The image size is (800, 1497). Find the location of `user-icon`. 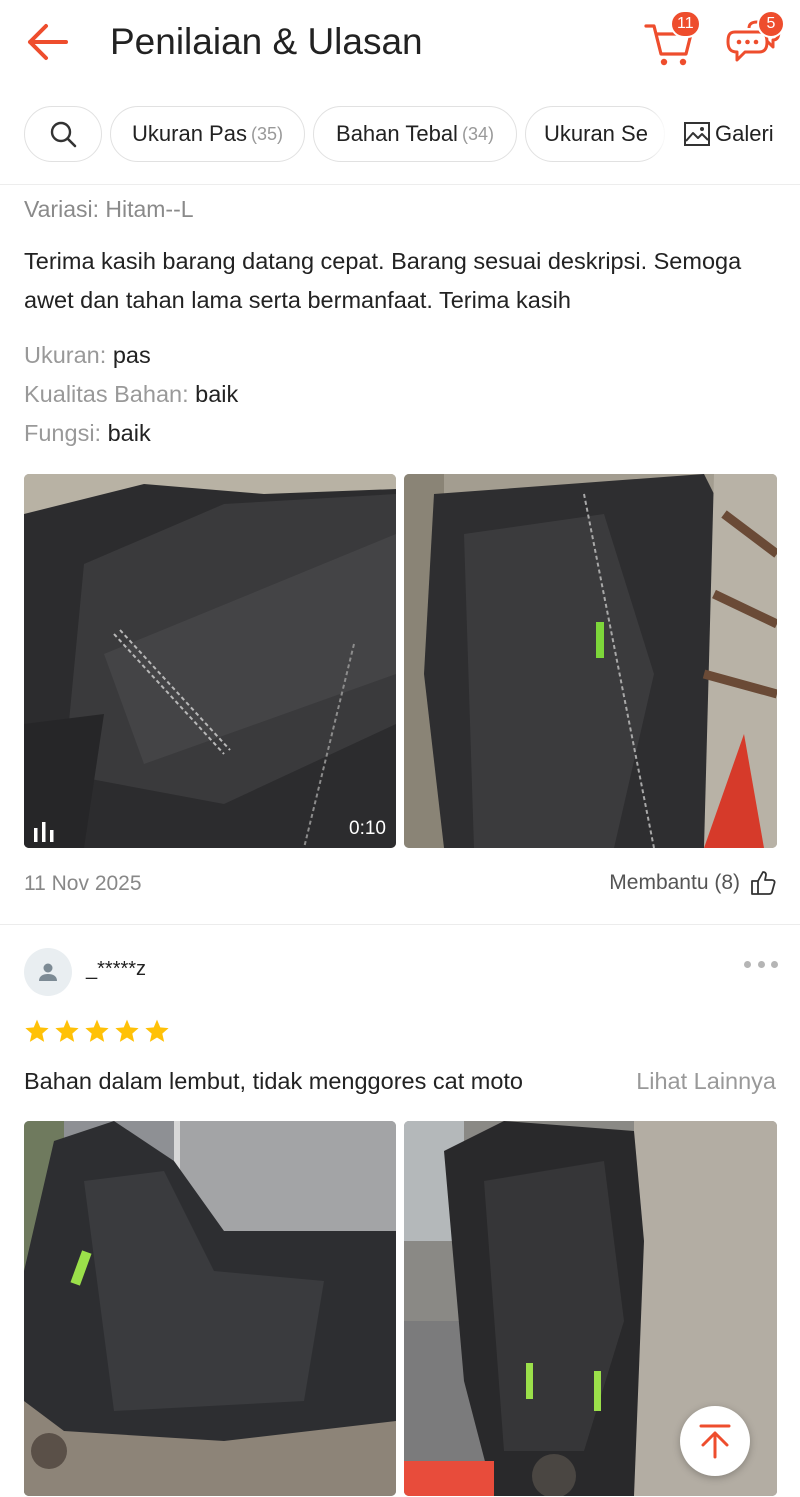

user-icon is located at coordinates (48, 972).